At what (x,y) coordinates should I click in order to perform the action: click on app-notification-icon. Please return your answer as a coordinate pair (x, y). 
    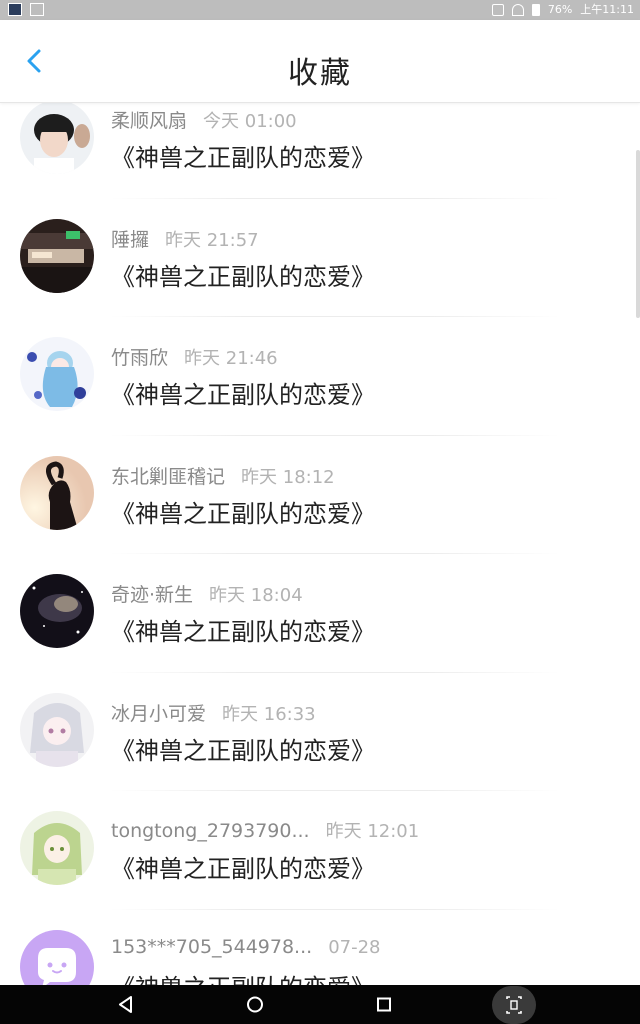
    Looking at the image, I should click on (15, 9).